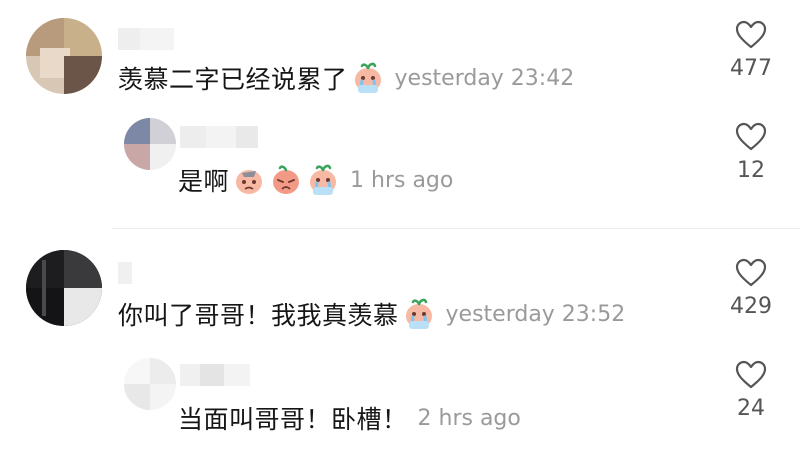 This screenshot has height=461, width=800. What do you see at coordinates (751, 306) in the screenshot?
I see `like-count: 429` at bounding box center [751, 306].